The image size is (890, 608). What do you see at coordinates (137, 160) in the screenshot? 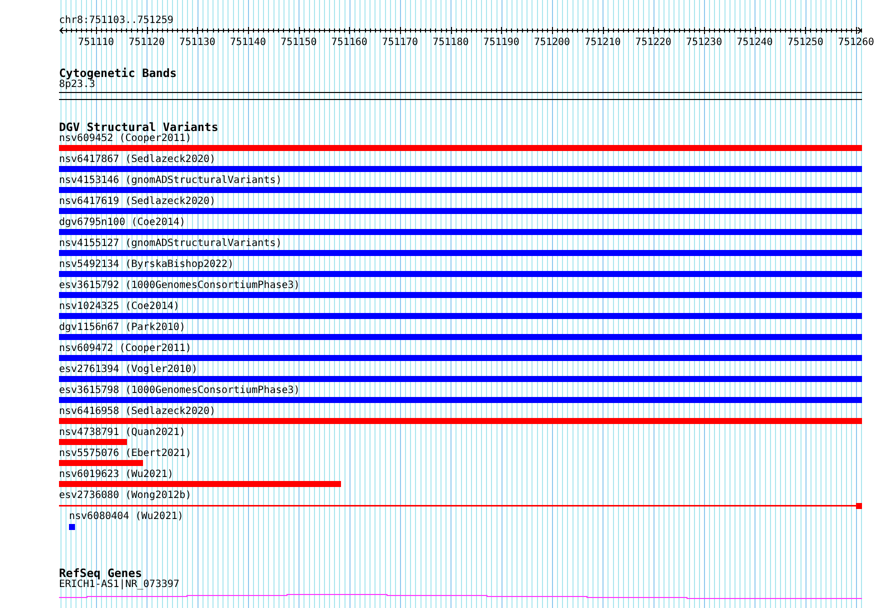
I see `feature-label: nsv6417867 (Sedlazeck2020)` at bounding box center [137, 160].